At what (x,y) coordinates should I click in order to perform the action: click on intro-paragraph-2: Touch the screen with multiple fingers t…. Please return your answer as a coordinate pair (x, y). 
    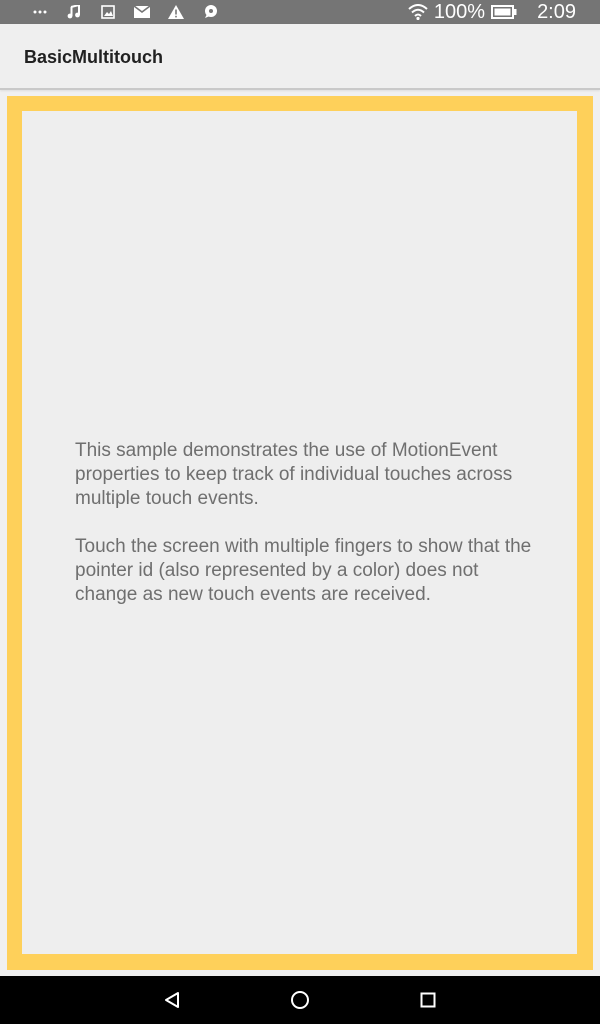
    Looking at the image, I should click on (303, 570).